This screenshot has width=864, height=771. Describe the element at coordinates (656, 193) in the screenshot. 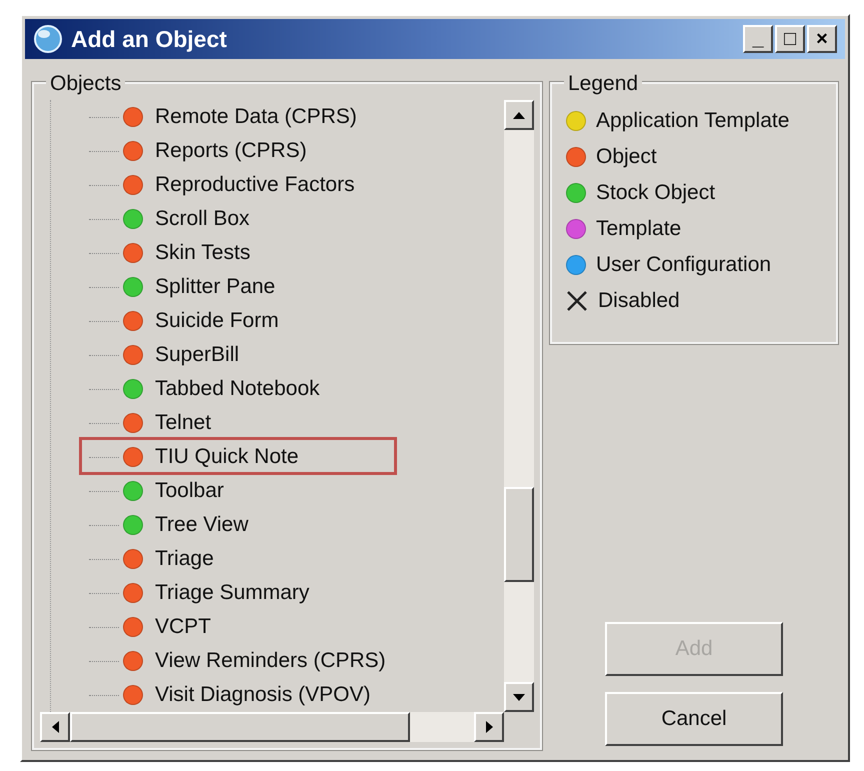

I see `legend-label: Stock Object` at that location.